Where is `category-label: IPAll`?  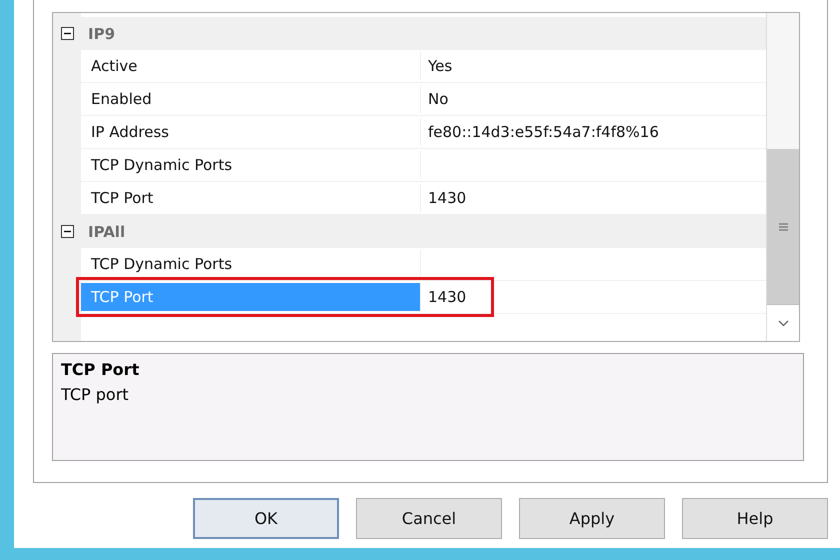
category-label: IPAll is located at coordinates (107, 231).